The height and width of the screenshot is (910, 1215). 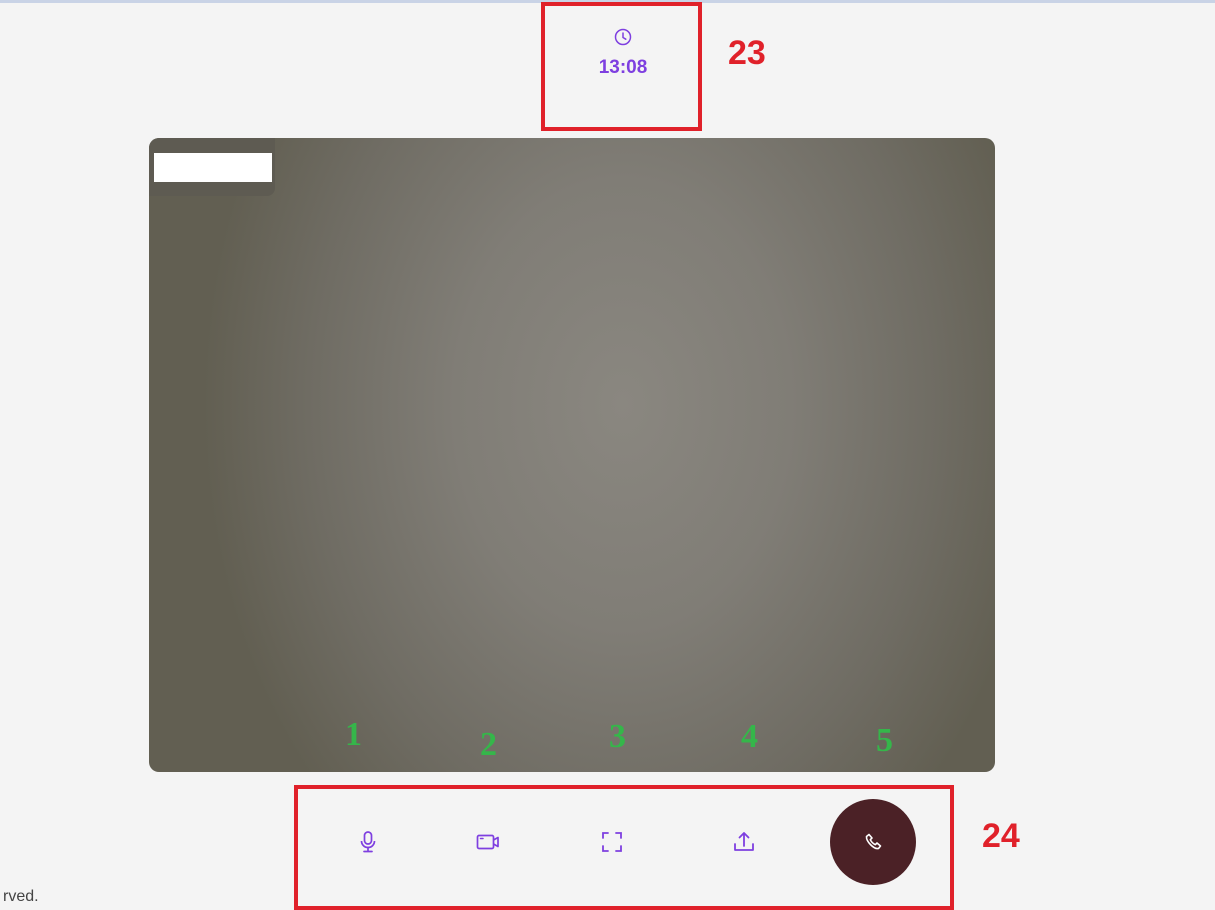 I want to click on control-number-3: 3, so click(x=617, y=736).